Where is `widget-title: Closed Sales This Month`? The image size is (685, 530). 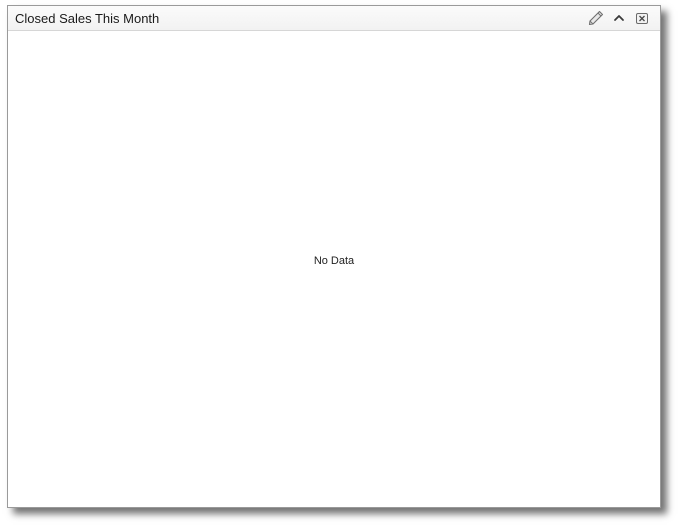
widget-title: Closed Sales This Month is located at coordinates (87, 18).